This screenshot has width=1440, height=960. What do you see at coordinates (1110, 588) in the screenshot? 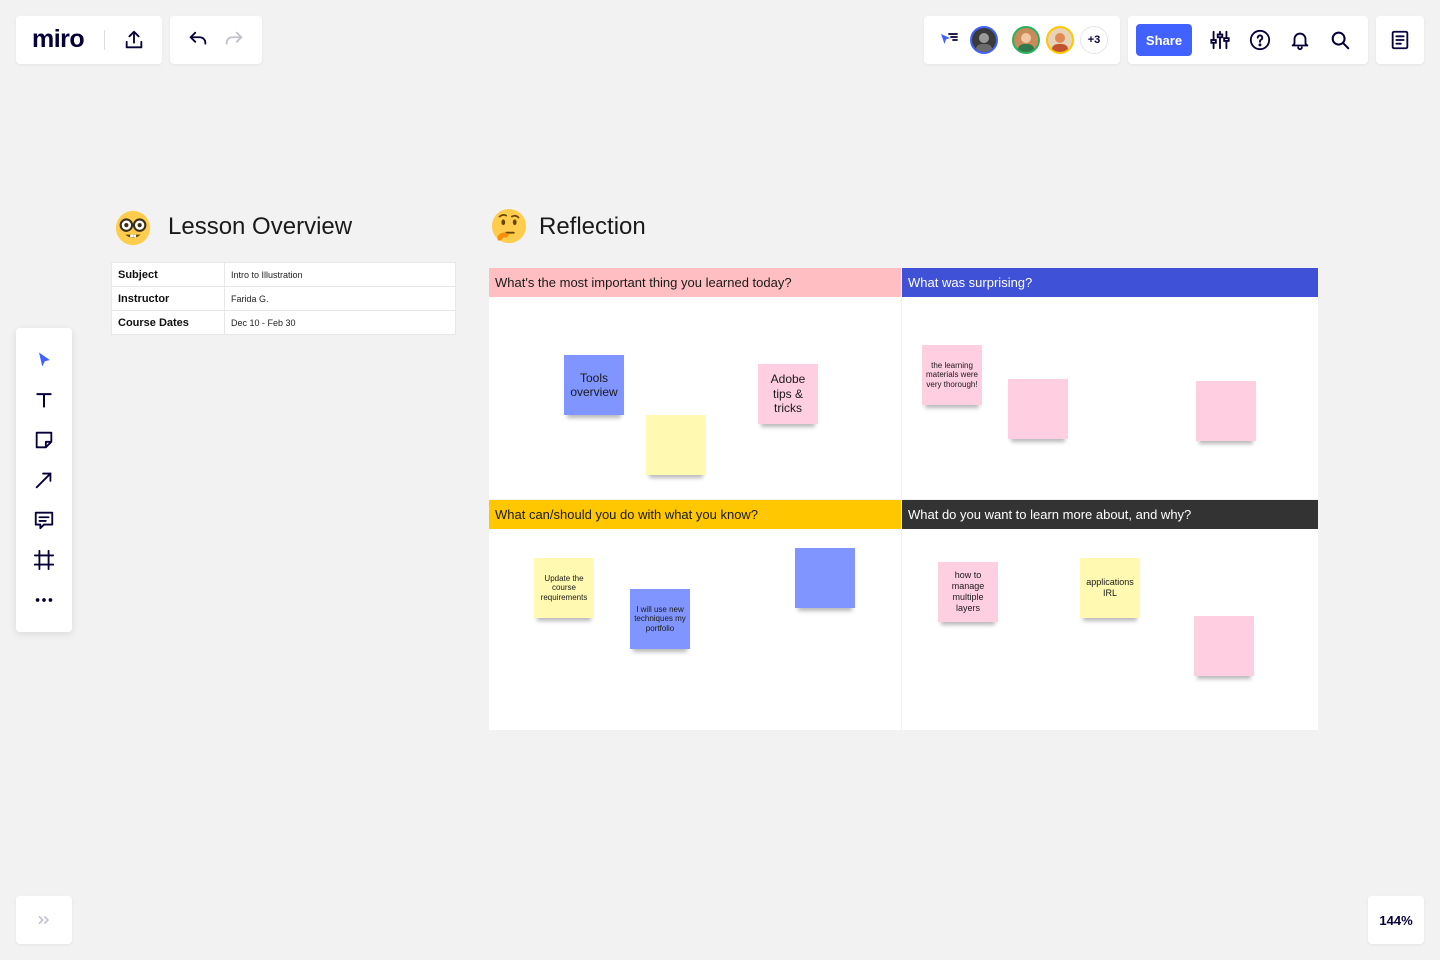
I see `sticky-note: applications IRL` at bounding box center [1110, 588].